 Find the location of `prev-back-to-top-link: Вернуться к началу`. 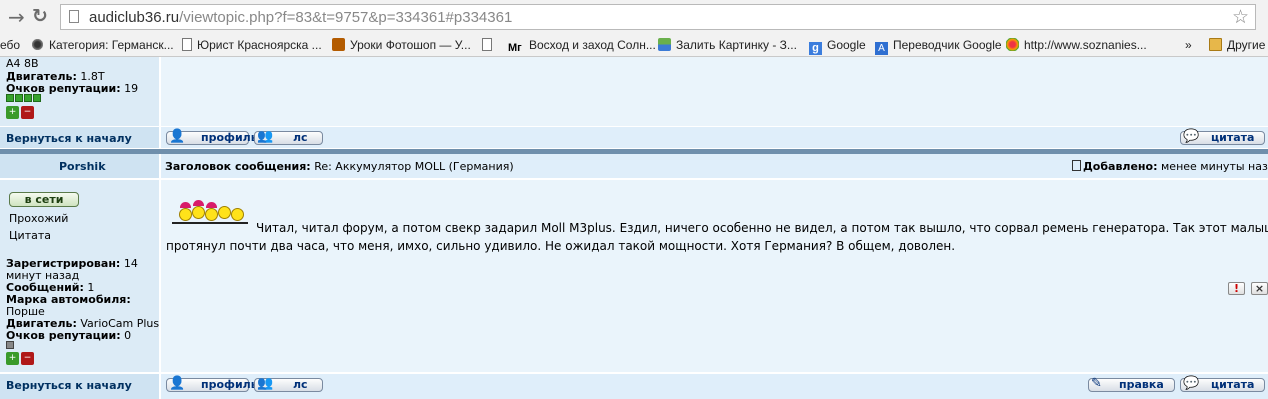

prev-back-to-top-link: Вернуться к началу is located at coordinates (69, 138).